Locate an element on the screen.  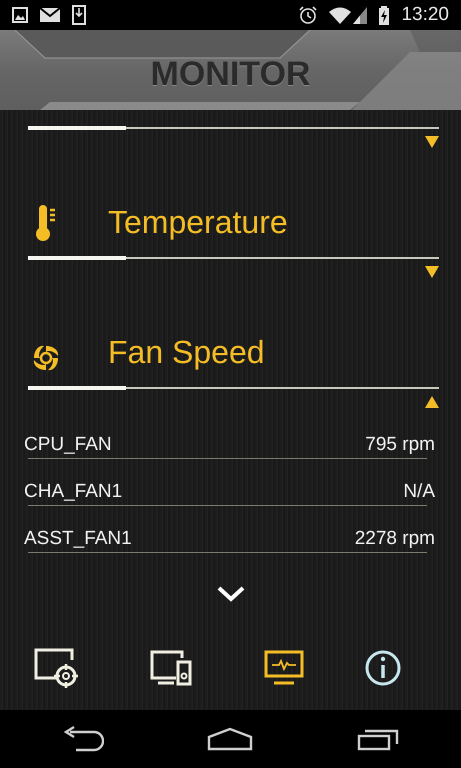
image-icon is located at coordinates (20, 15).